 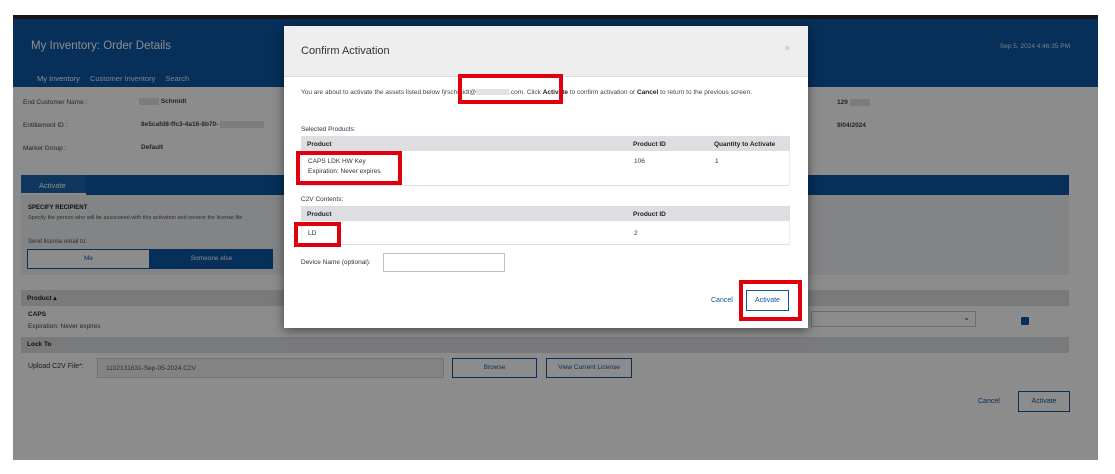 What do you see at coordinates (705, 92) in the screenshot?
I see `message-part: to return to the previous screen.` at bounding box center [705, 92].